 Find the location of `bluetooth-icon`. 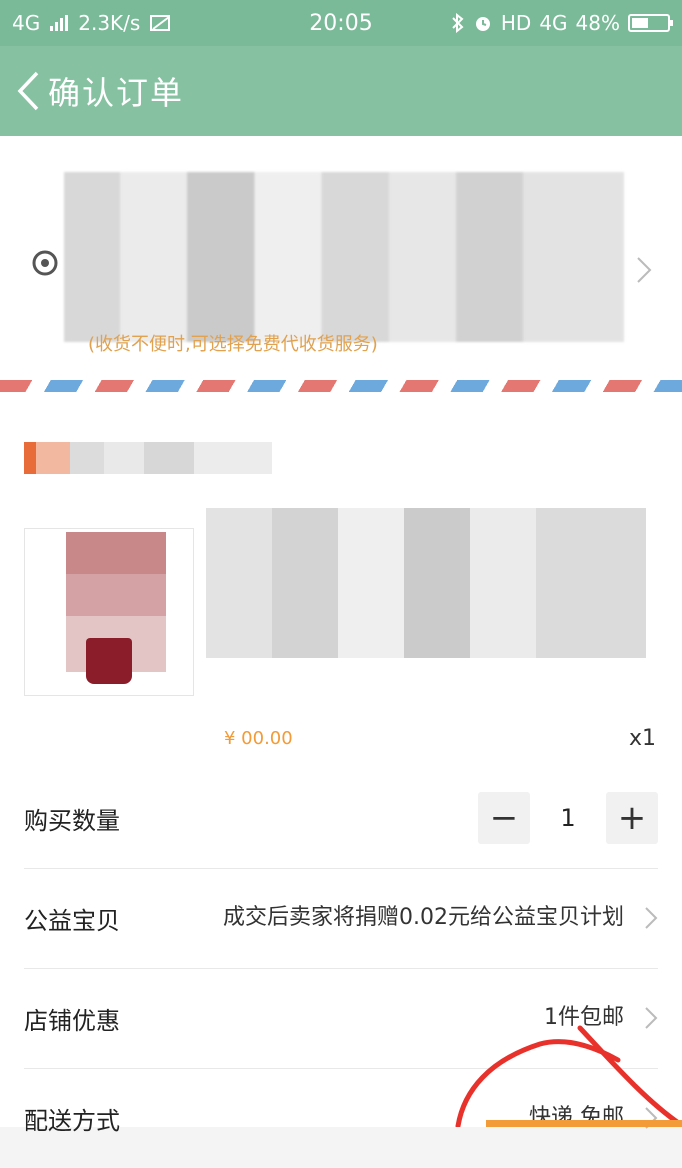

bluetooth-icon is located at coordinates (458, 23).